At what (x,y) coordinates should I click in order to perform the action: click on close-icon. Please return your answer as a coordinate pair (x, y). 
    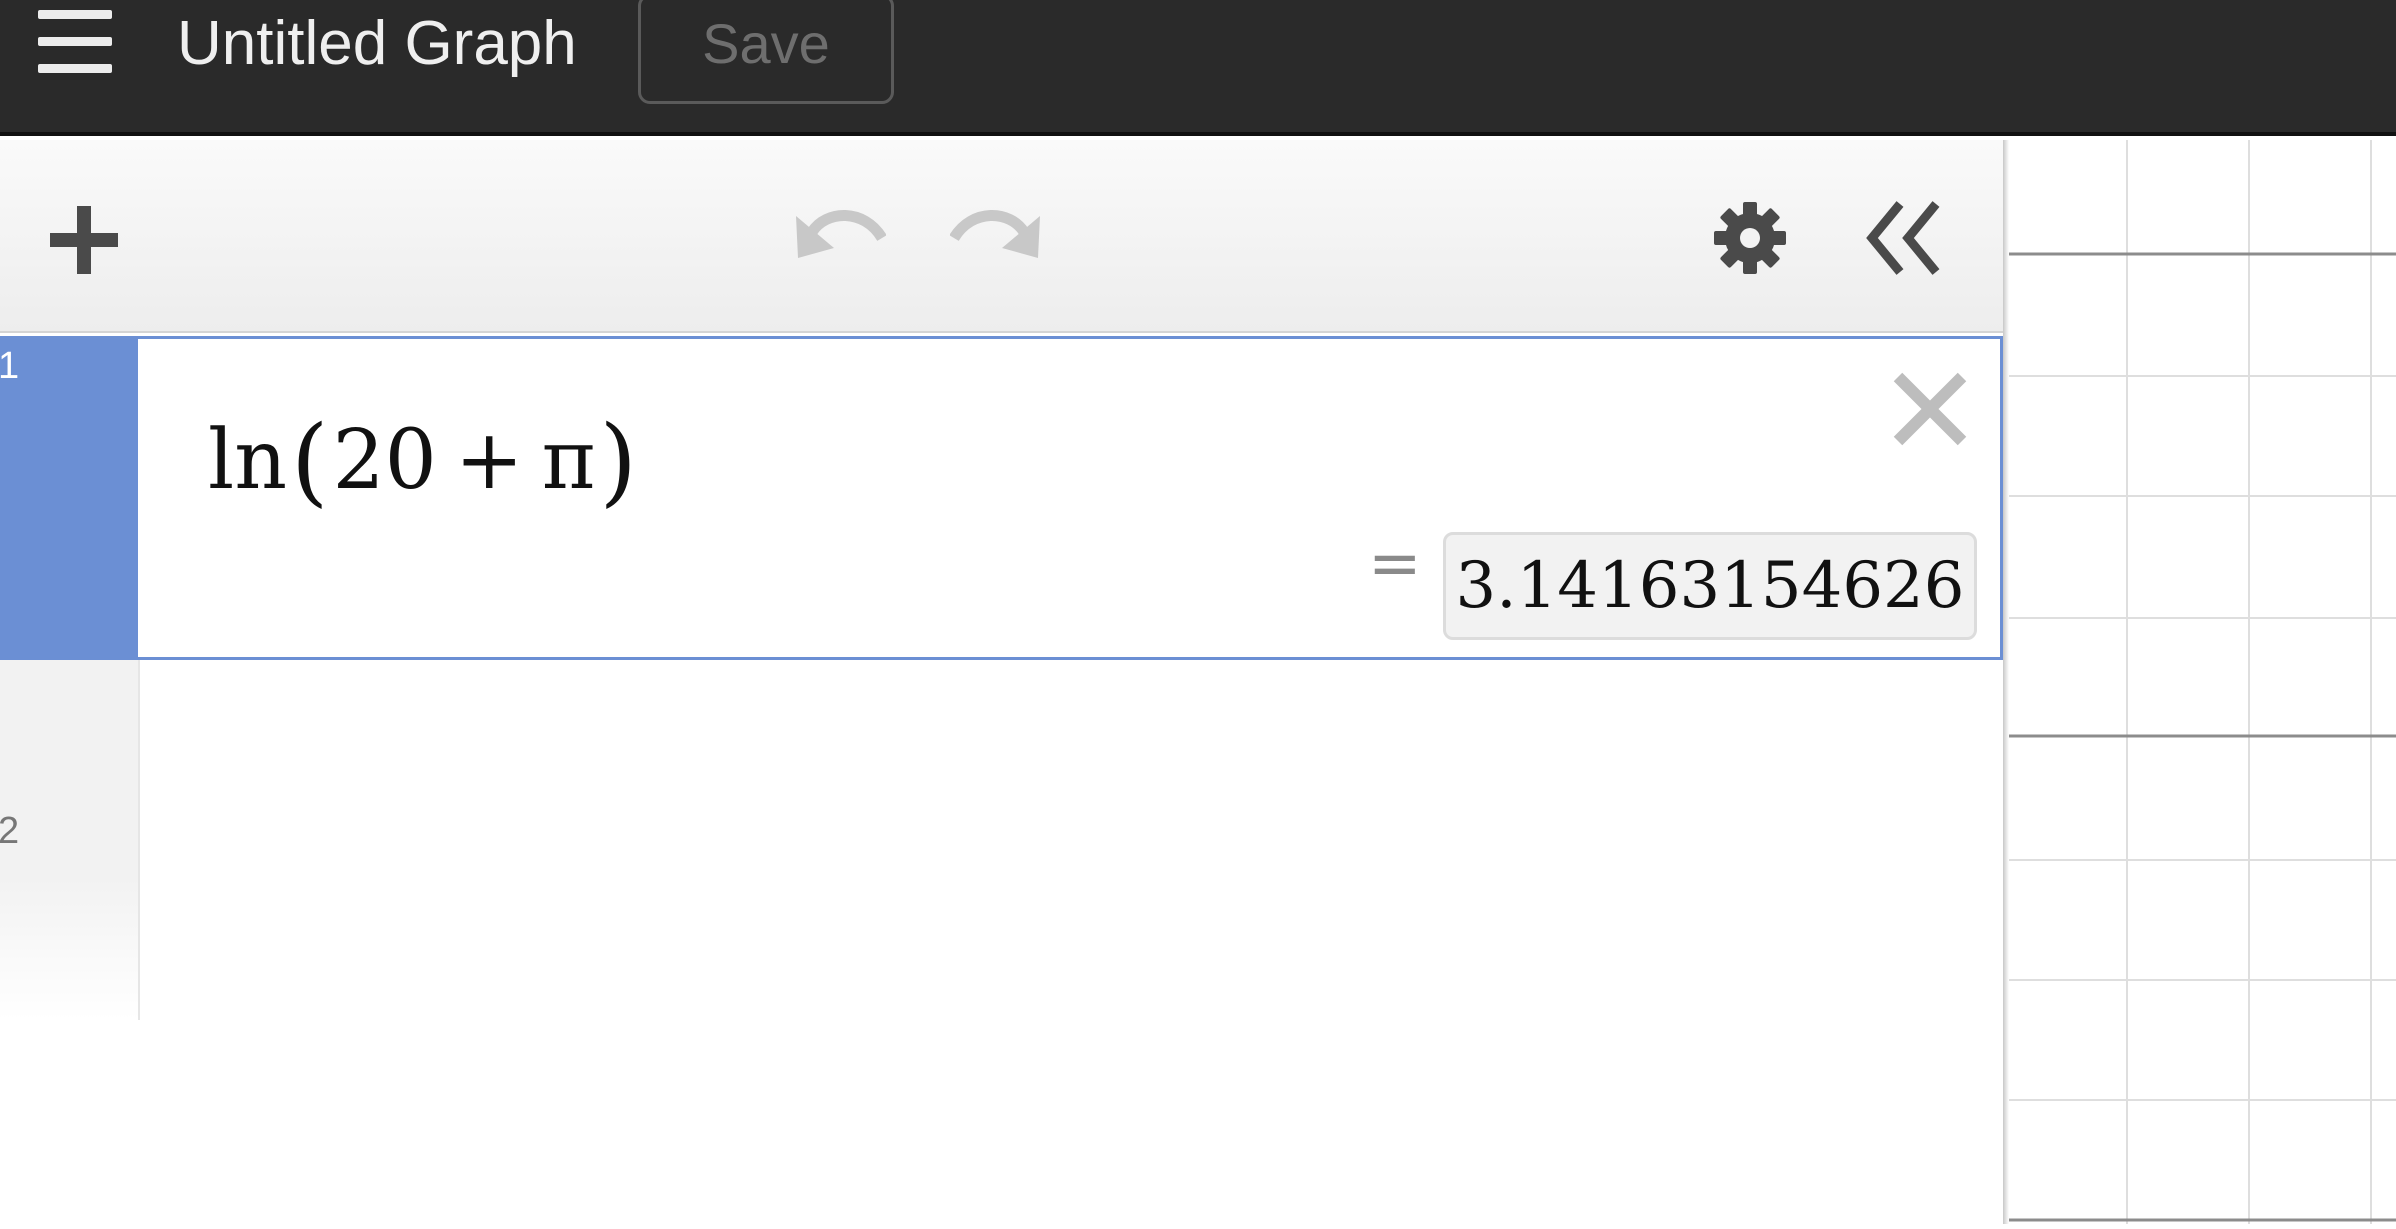
    Looking at the image, I should click on (1930, 411).